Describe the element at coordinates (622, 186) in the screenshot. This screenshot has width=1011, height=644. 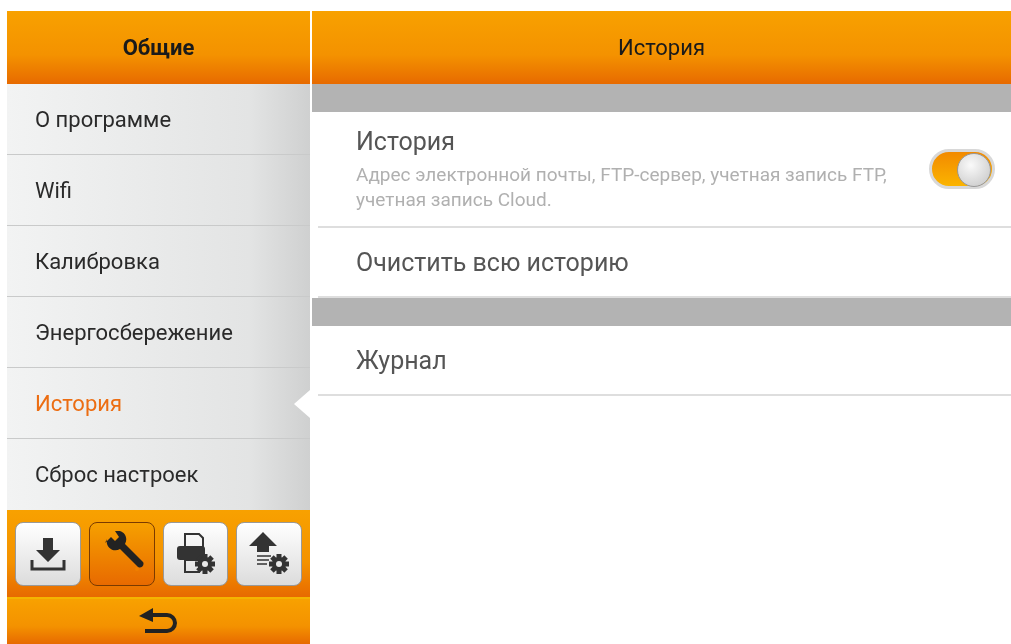
I see `row-description: Адрес электронной почты, FTP-сервер, учетная запись FTP, учетная запись Cloud.` at that location.